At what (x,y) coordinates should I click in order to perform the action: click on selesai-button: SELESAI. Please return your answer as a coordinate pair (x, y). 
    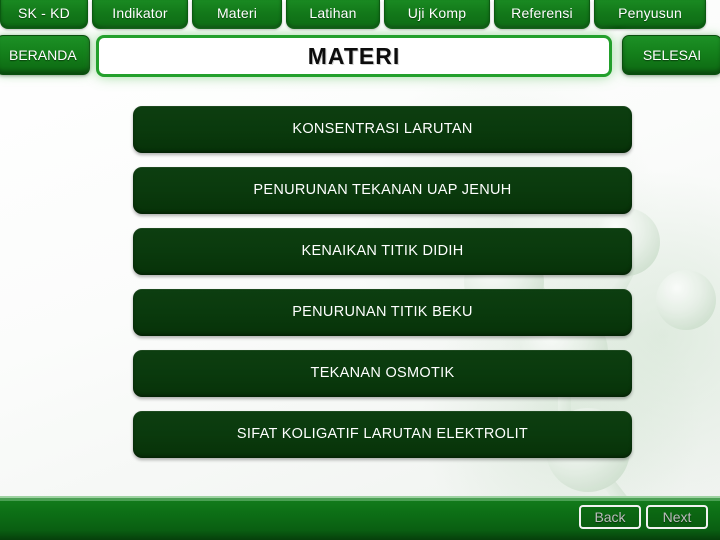
    Looking at the image, I should click on (671, 55).